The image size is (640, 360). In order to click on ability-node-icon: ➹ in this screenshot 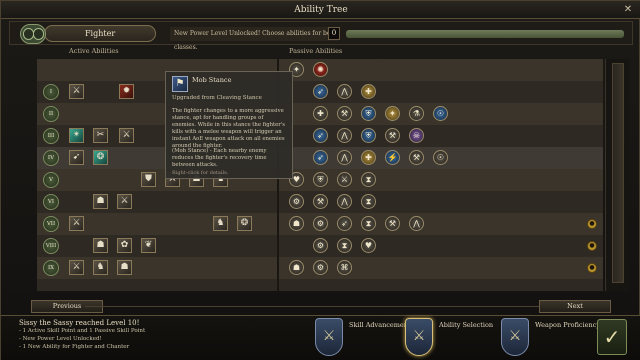, I will do `click(76, 157)`.